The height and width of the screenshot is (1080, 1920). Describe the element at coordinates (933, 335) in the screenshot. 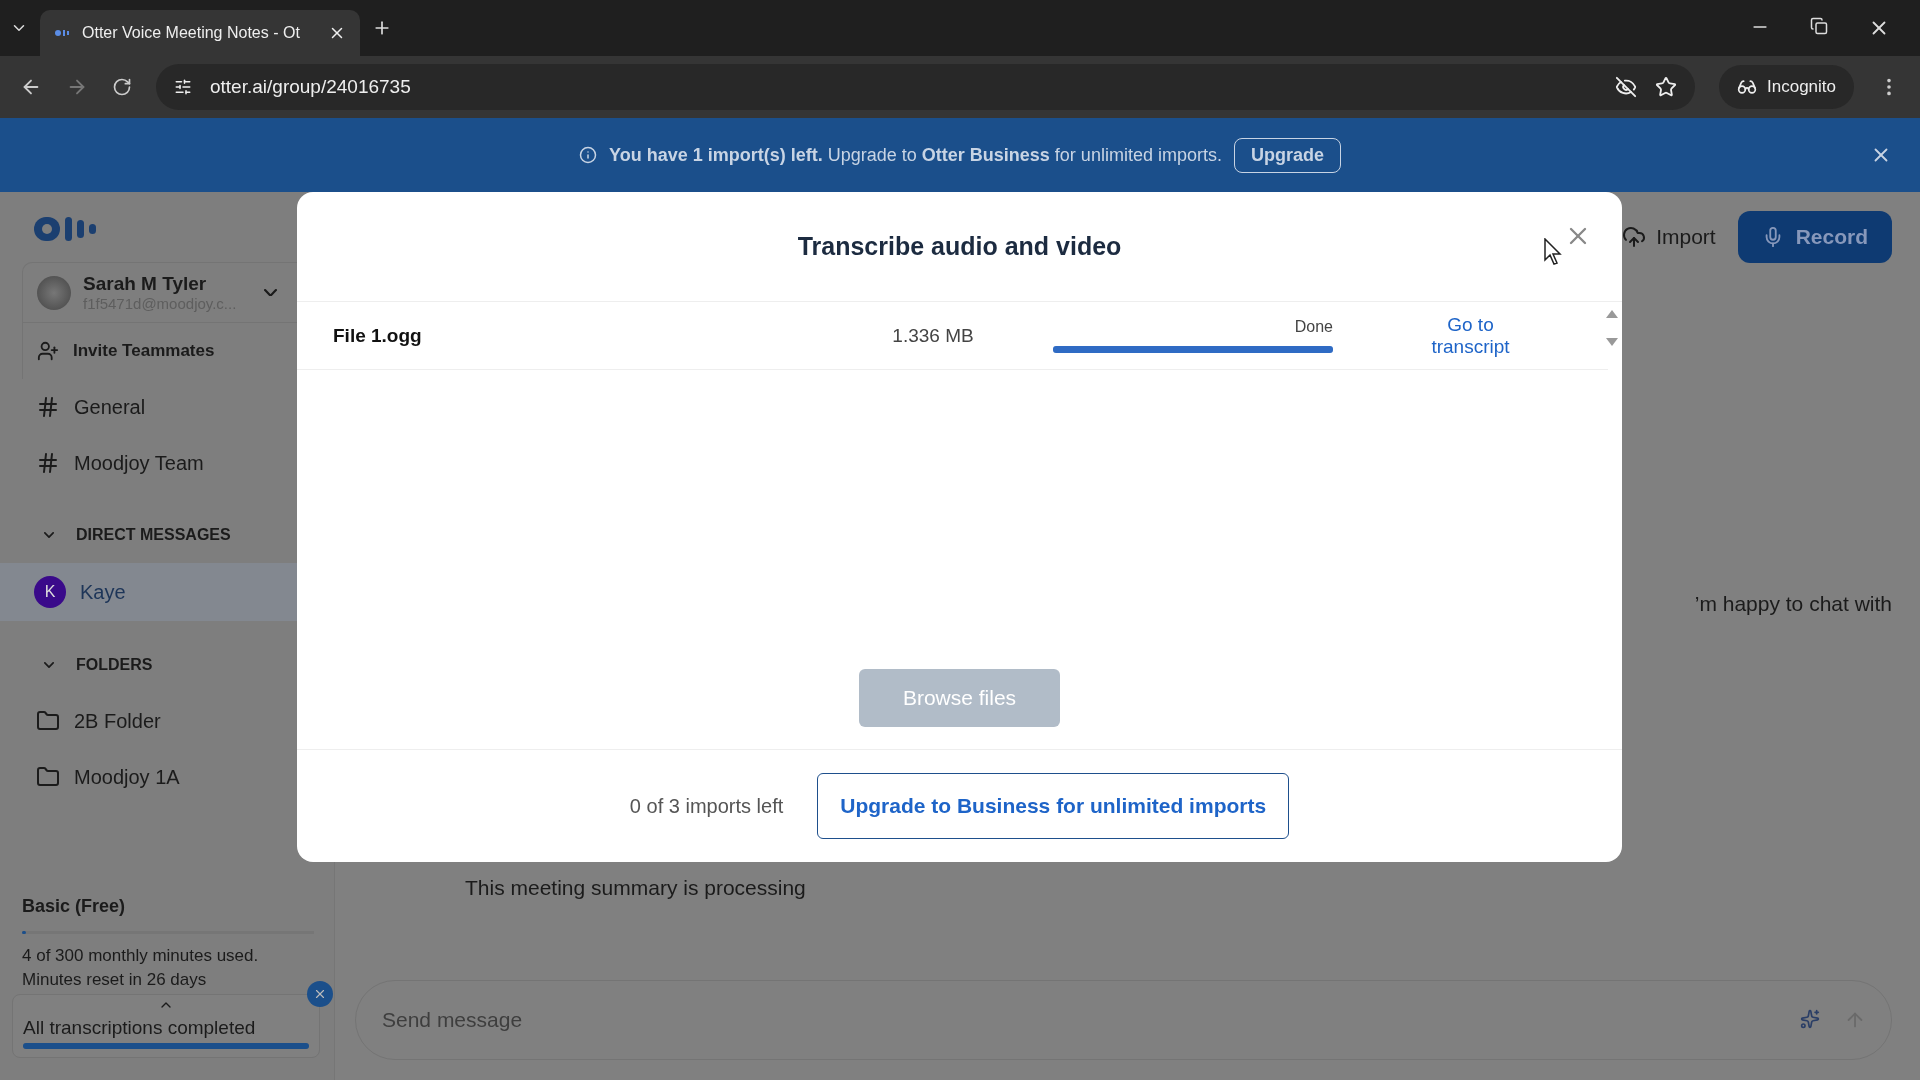

I see `file-size: 1.336 MB` at that location.